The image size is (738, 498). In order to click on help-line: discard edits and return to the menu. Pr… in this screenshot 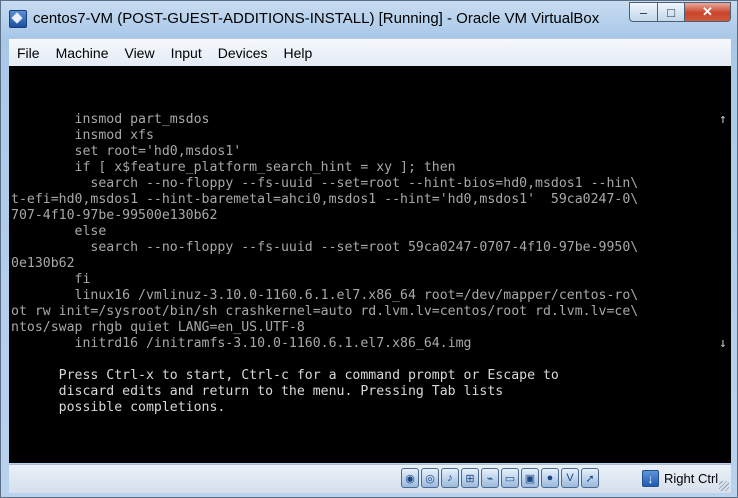, I will do `click(257, 391)`.